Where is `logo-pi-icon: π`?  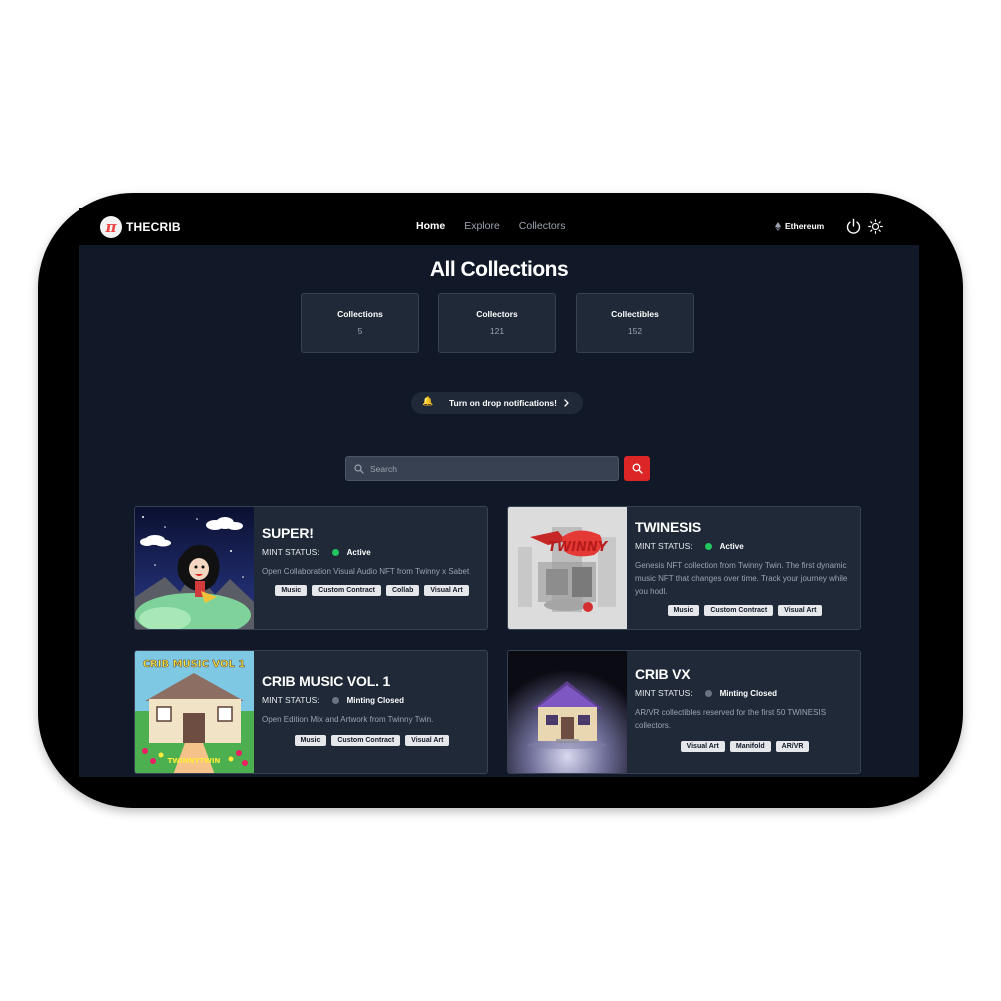
logo-pi-icon: π is located at coordinates (111, 227).